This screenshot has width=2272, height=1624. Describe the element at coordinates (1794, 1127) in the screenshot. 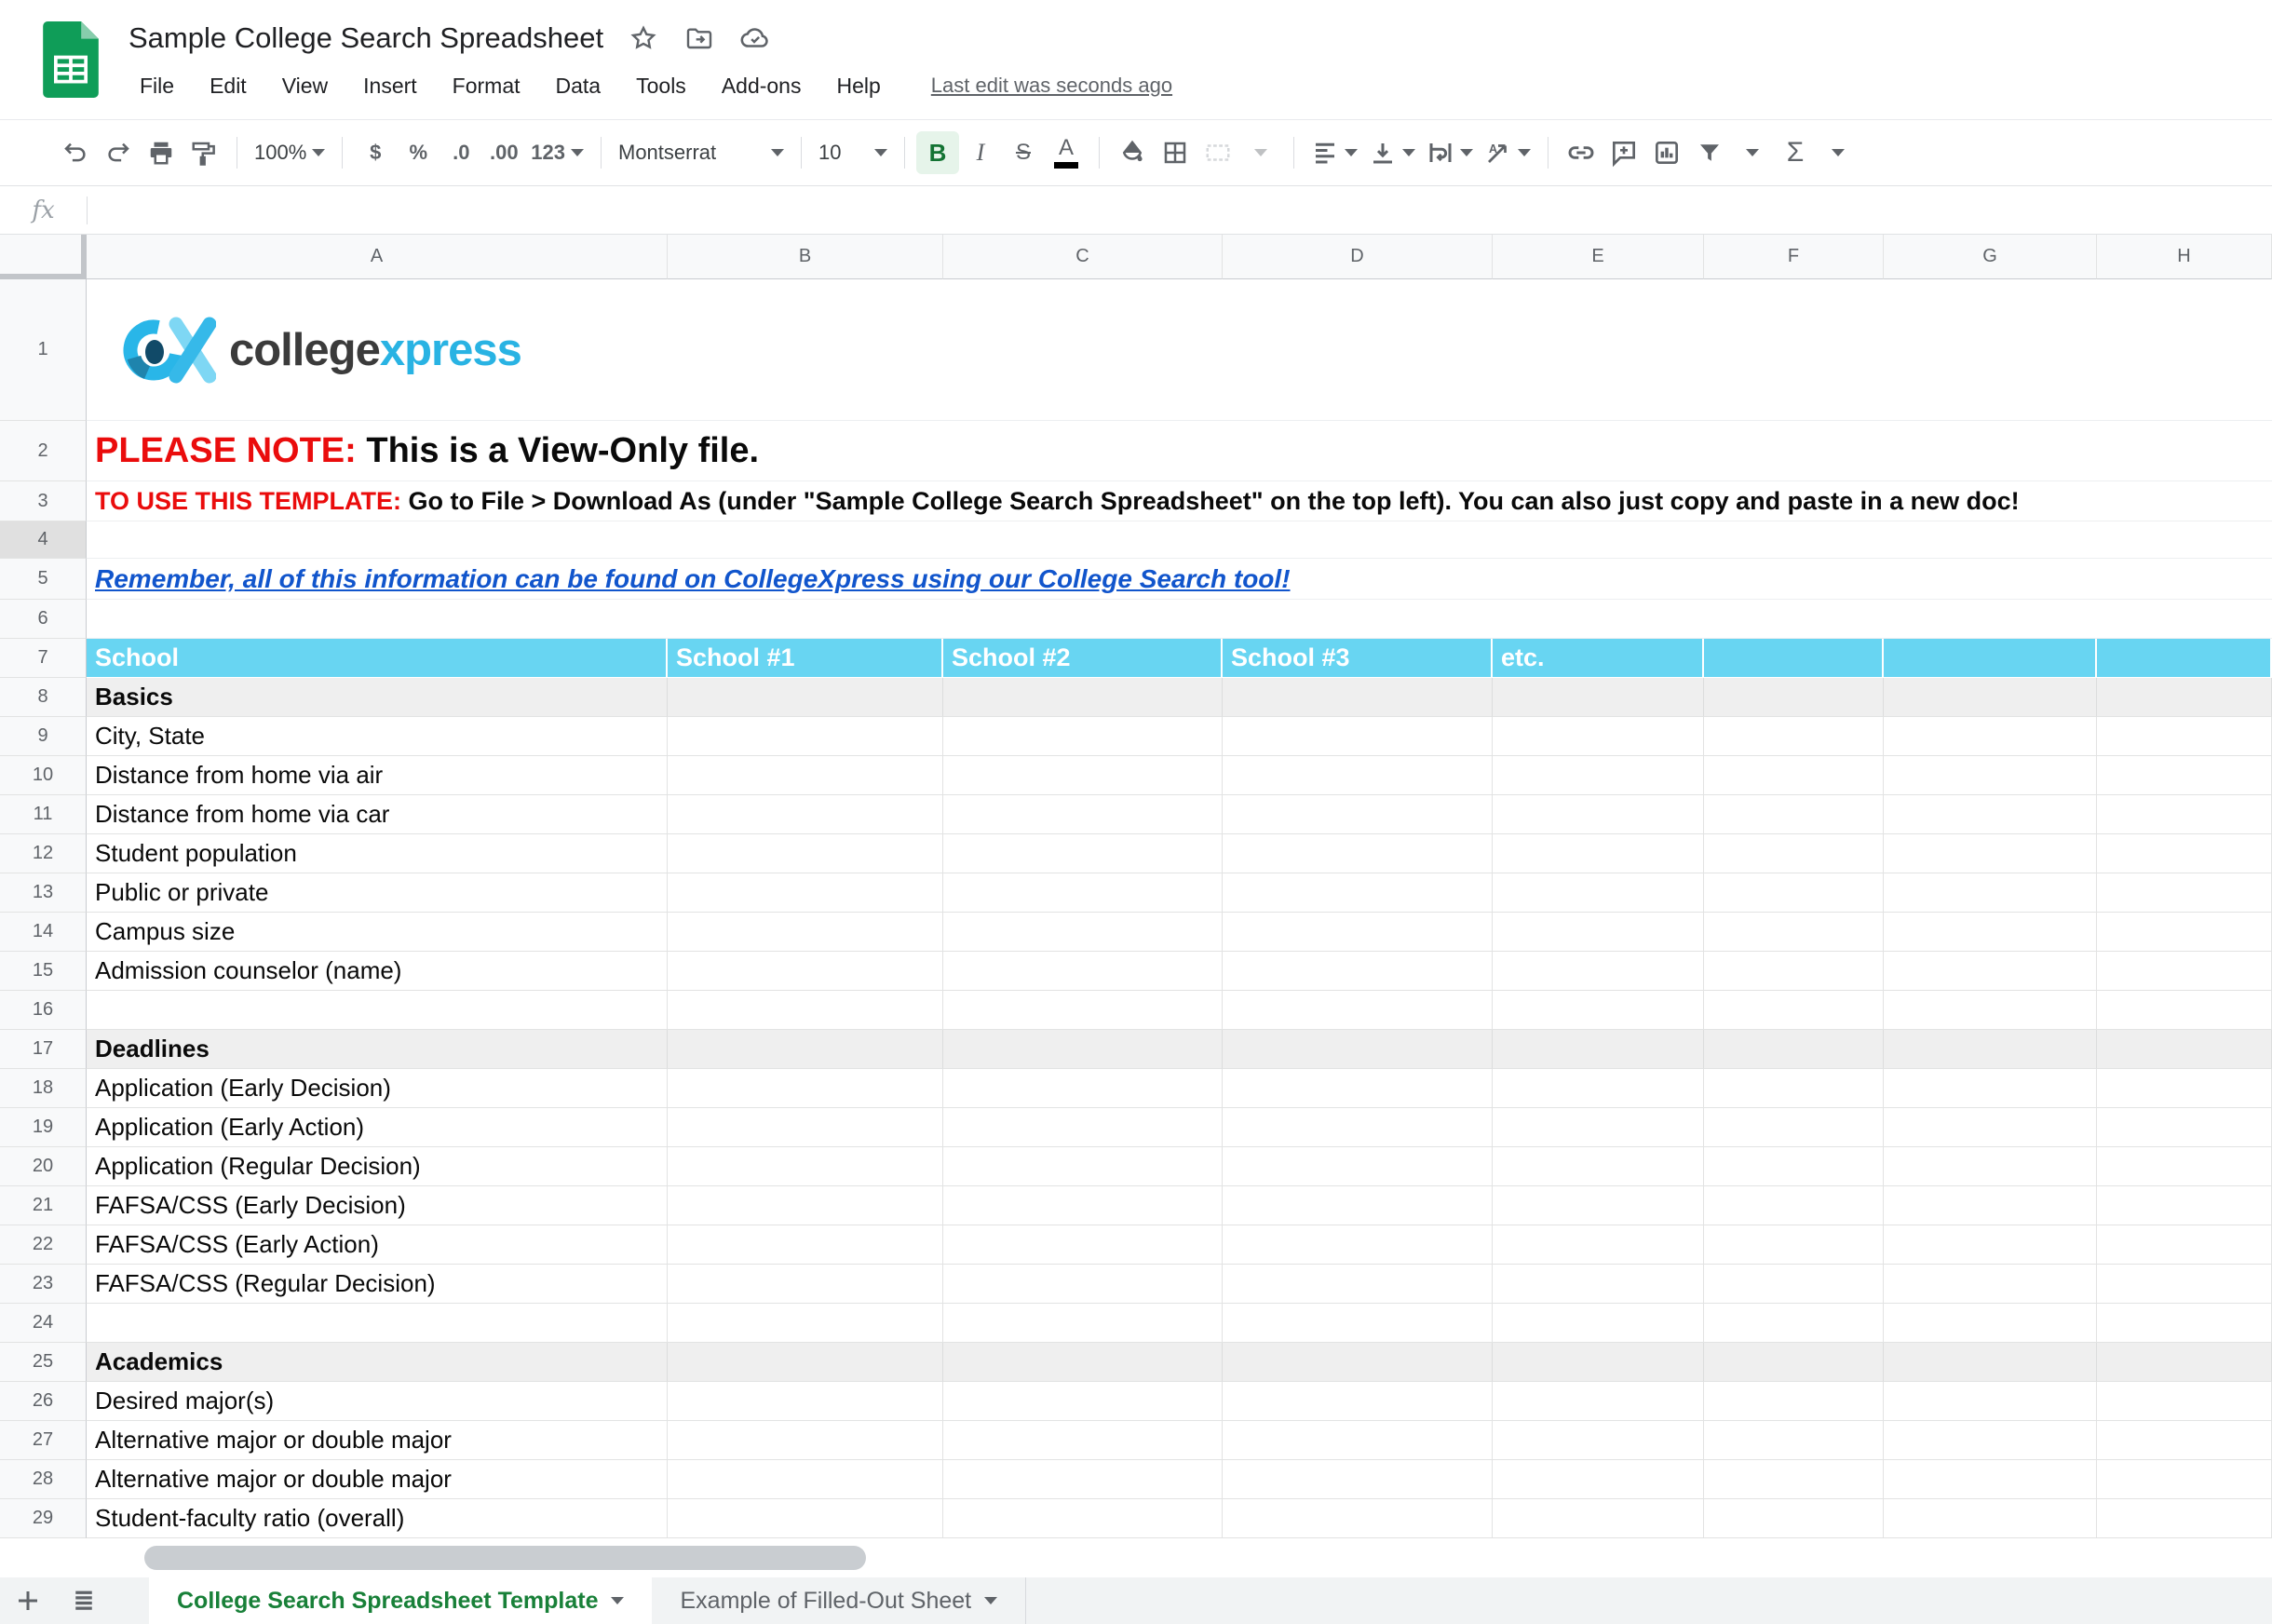

I see `cell-F19` at that location.